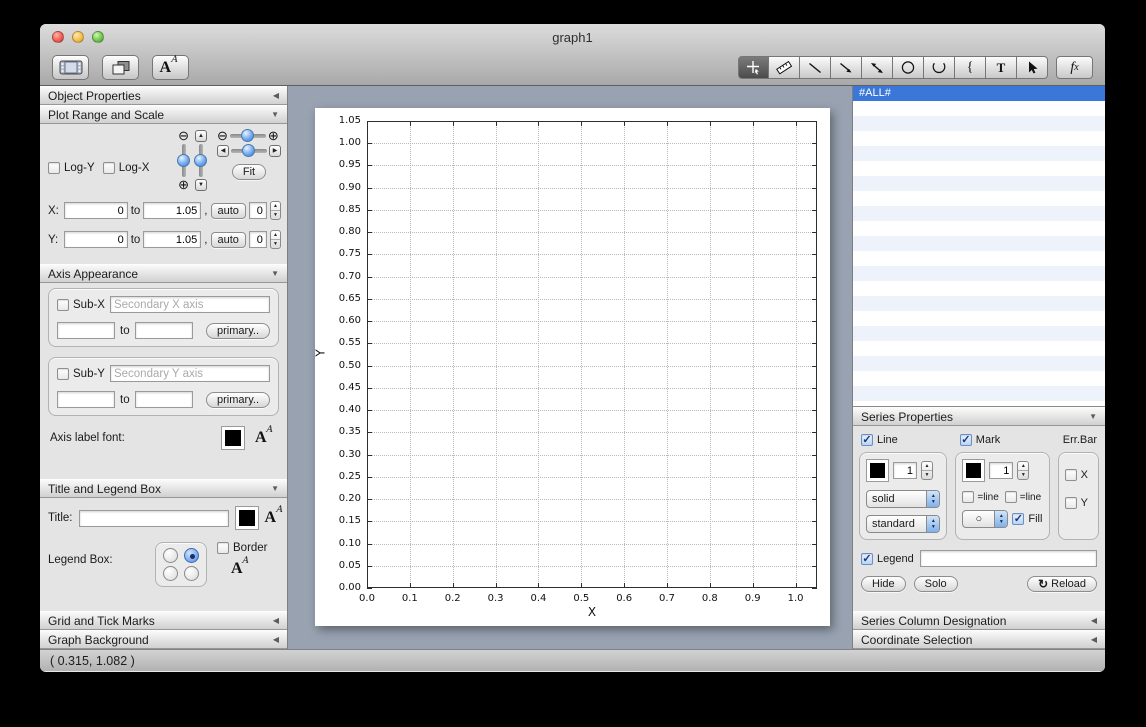 This screenshot has height=727, width=1146. I want to click on x-auto-button: auto, so click(228, 210).